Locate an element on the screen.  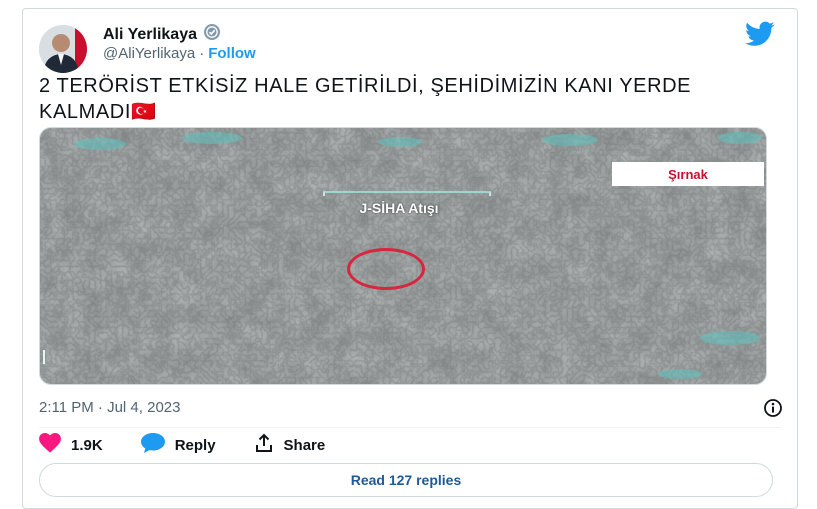
author-handle-row: @AliYerlikaya · Follow is located at coordinates (179, 53).